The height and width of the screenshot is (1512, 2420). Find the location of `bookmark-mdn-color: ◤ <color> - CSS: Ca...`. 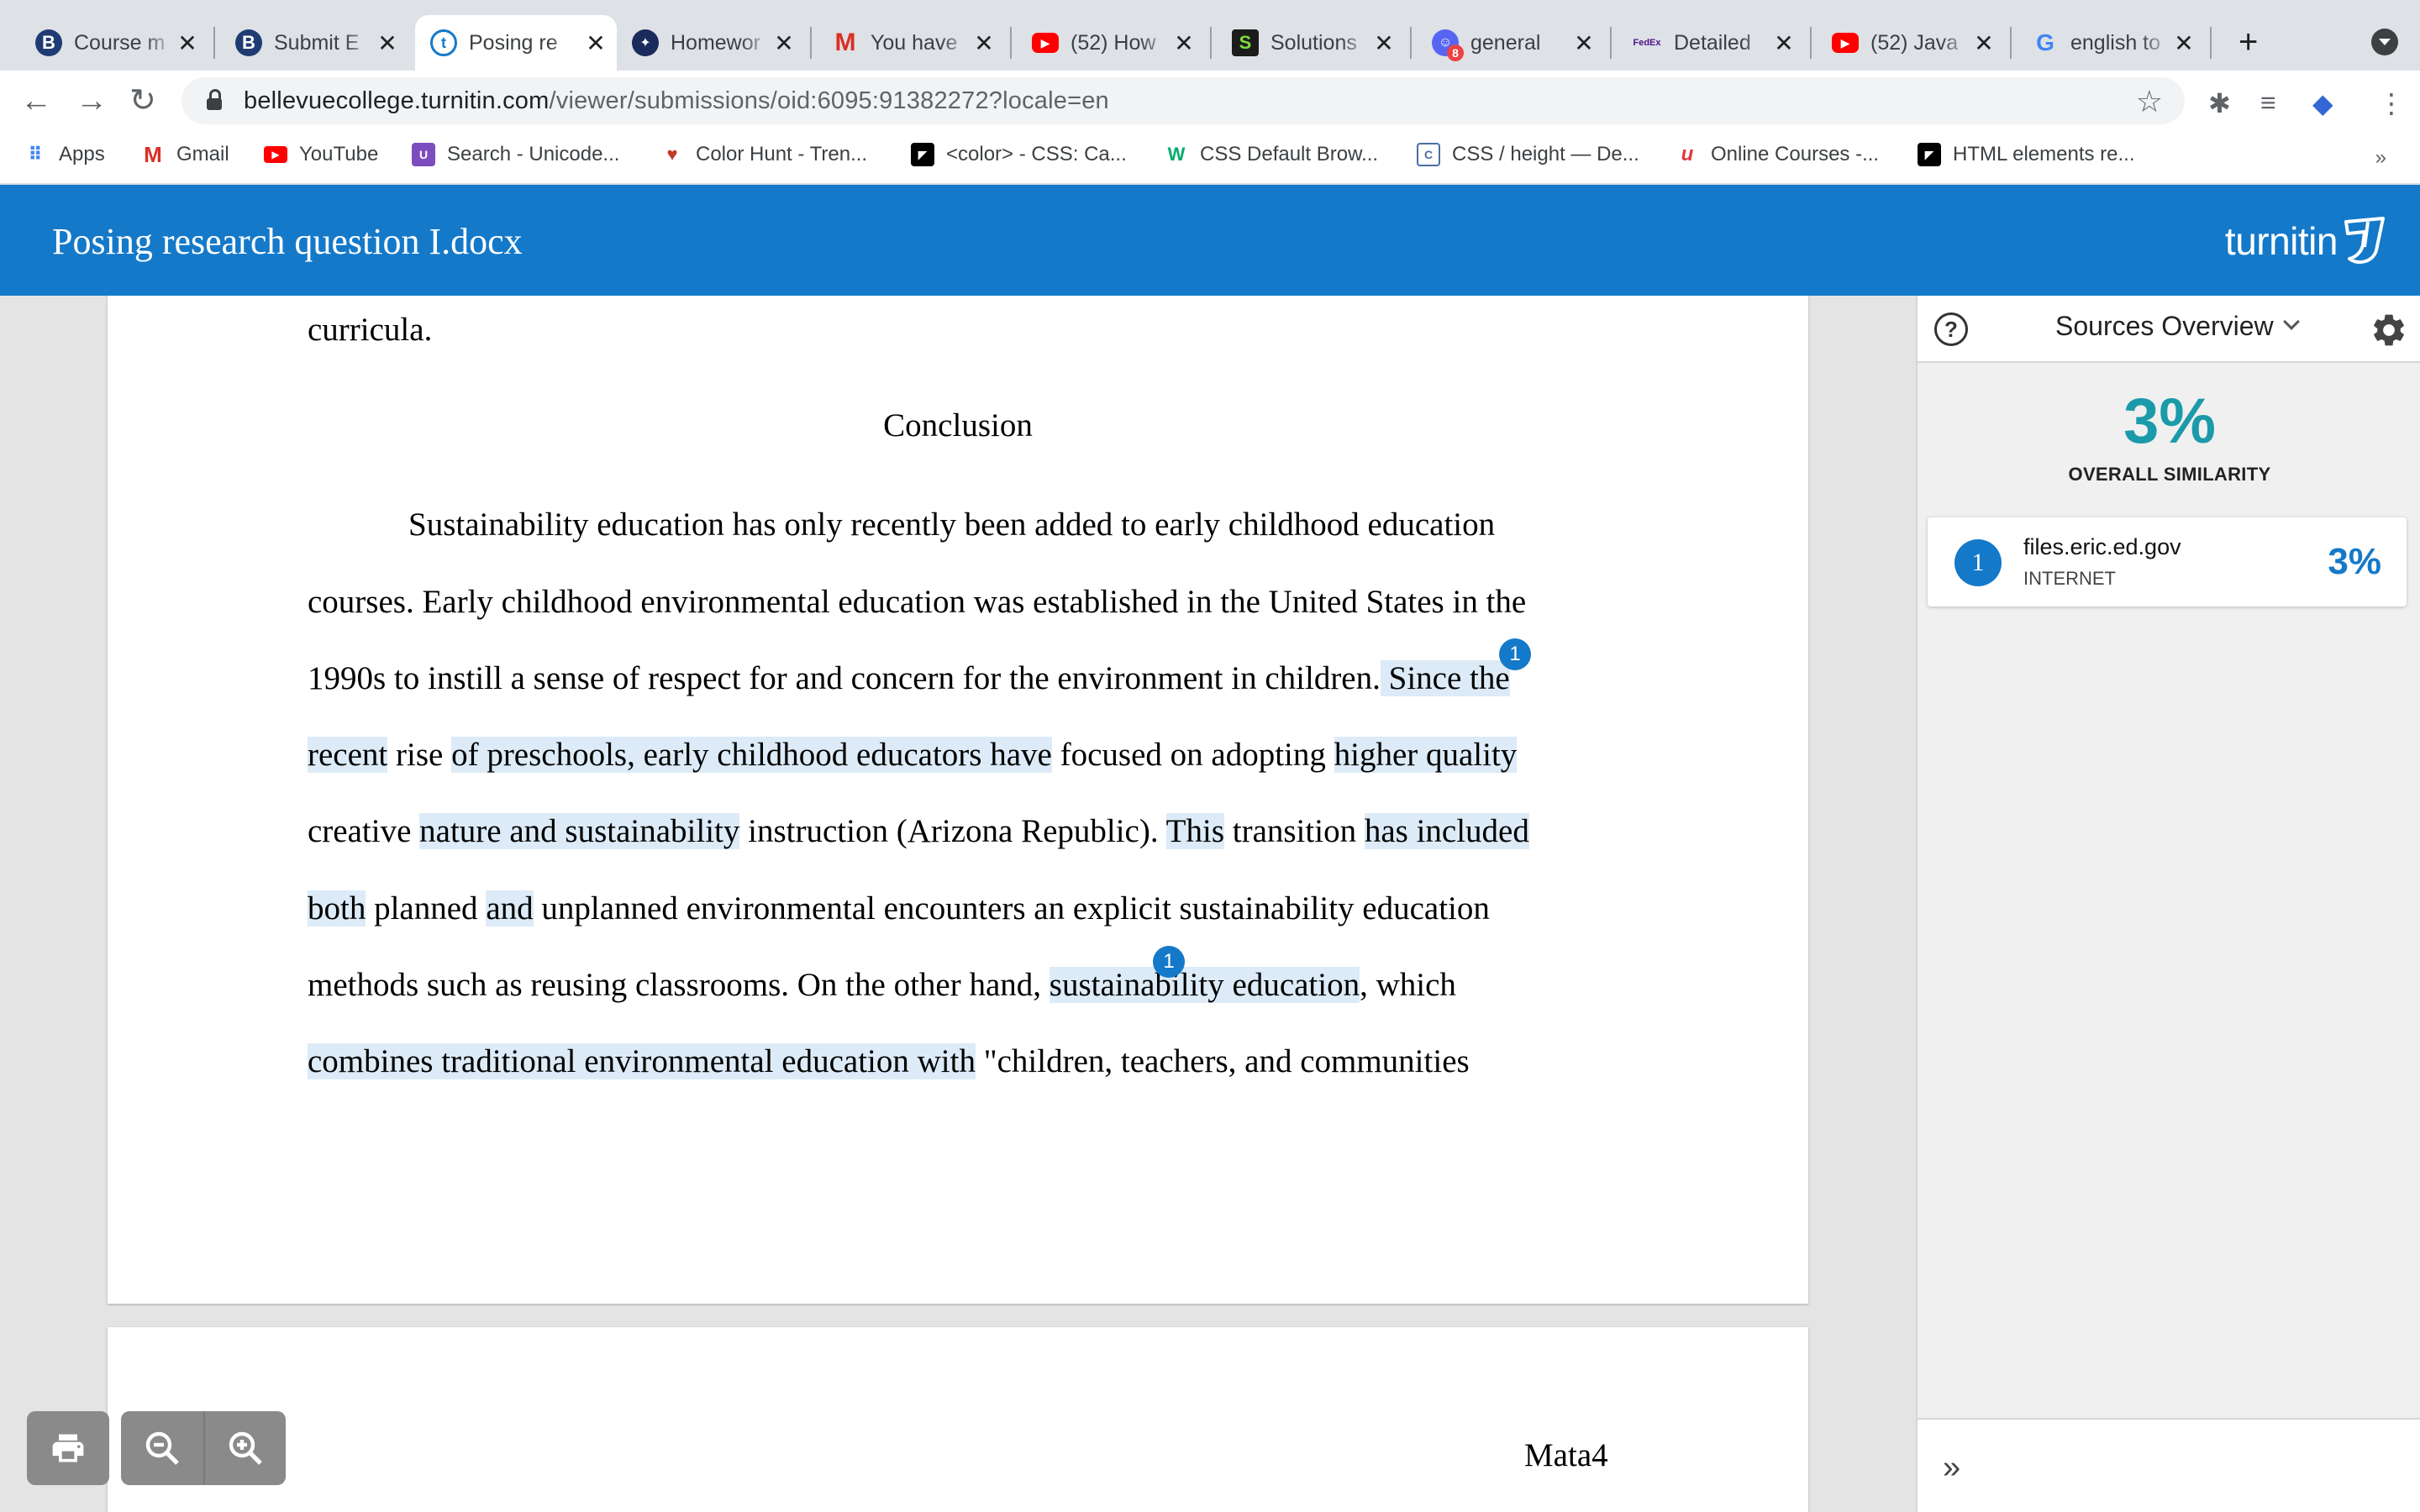

bookmark-mdn-color: ◤ <color> - CSS: Ca... is located at coordinates (1019, 154).